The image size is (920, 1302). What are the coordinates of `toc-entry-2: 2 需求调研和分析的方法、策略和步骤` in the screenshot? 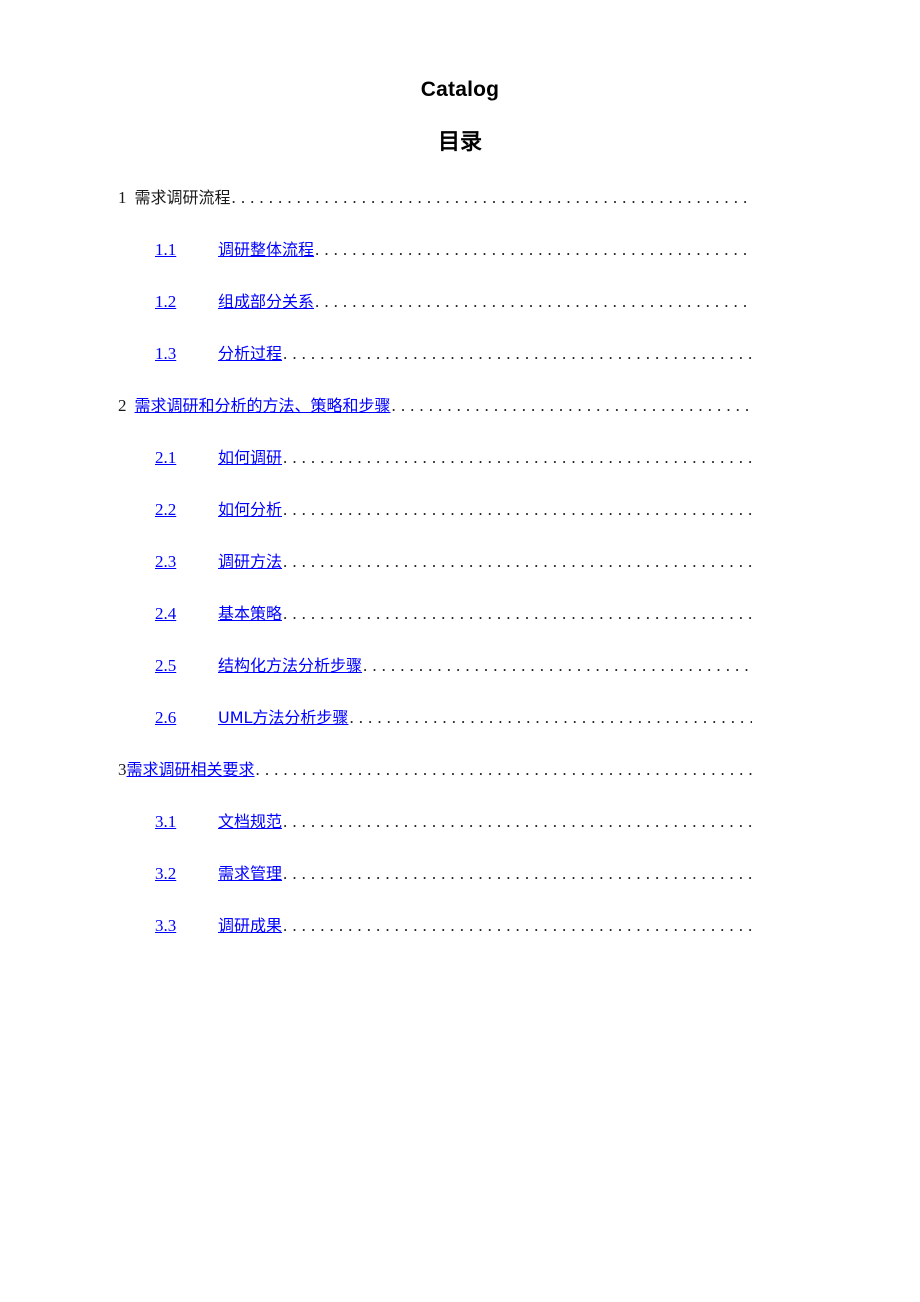 It's located at (460, 417).